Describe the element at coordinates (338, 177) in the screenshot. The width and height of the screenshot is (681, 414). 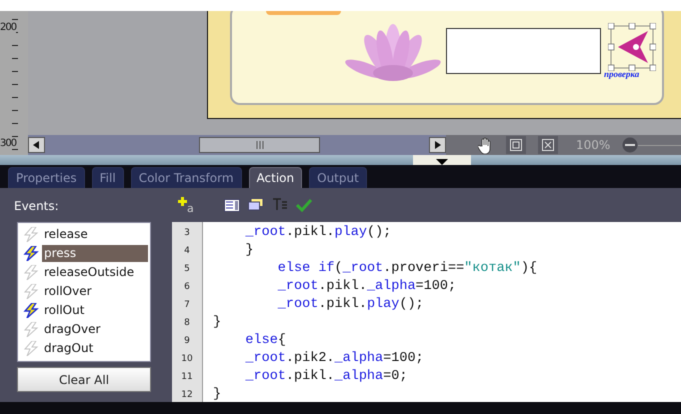
I see `panel-tab: Output` at that location.